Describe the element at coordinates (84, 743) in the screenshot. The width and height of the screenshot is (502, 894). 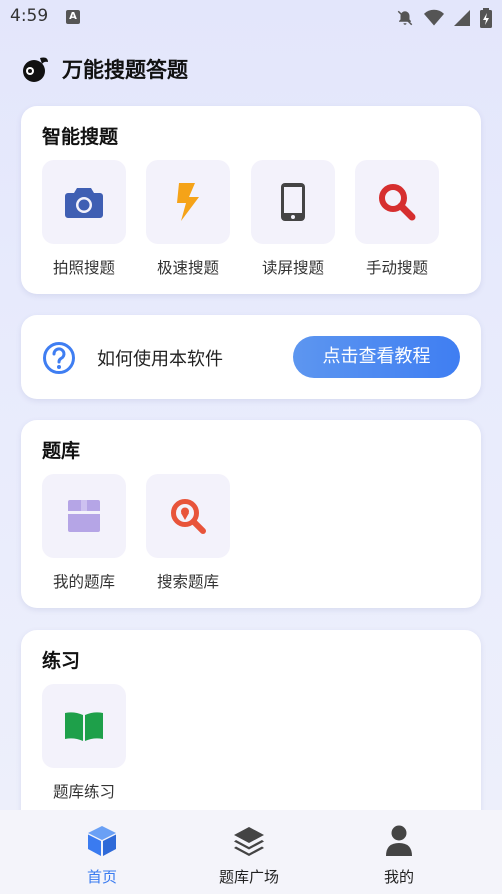
I see `question-bank-practice-tile: 题库练习` at that location.